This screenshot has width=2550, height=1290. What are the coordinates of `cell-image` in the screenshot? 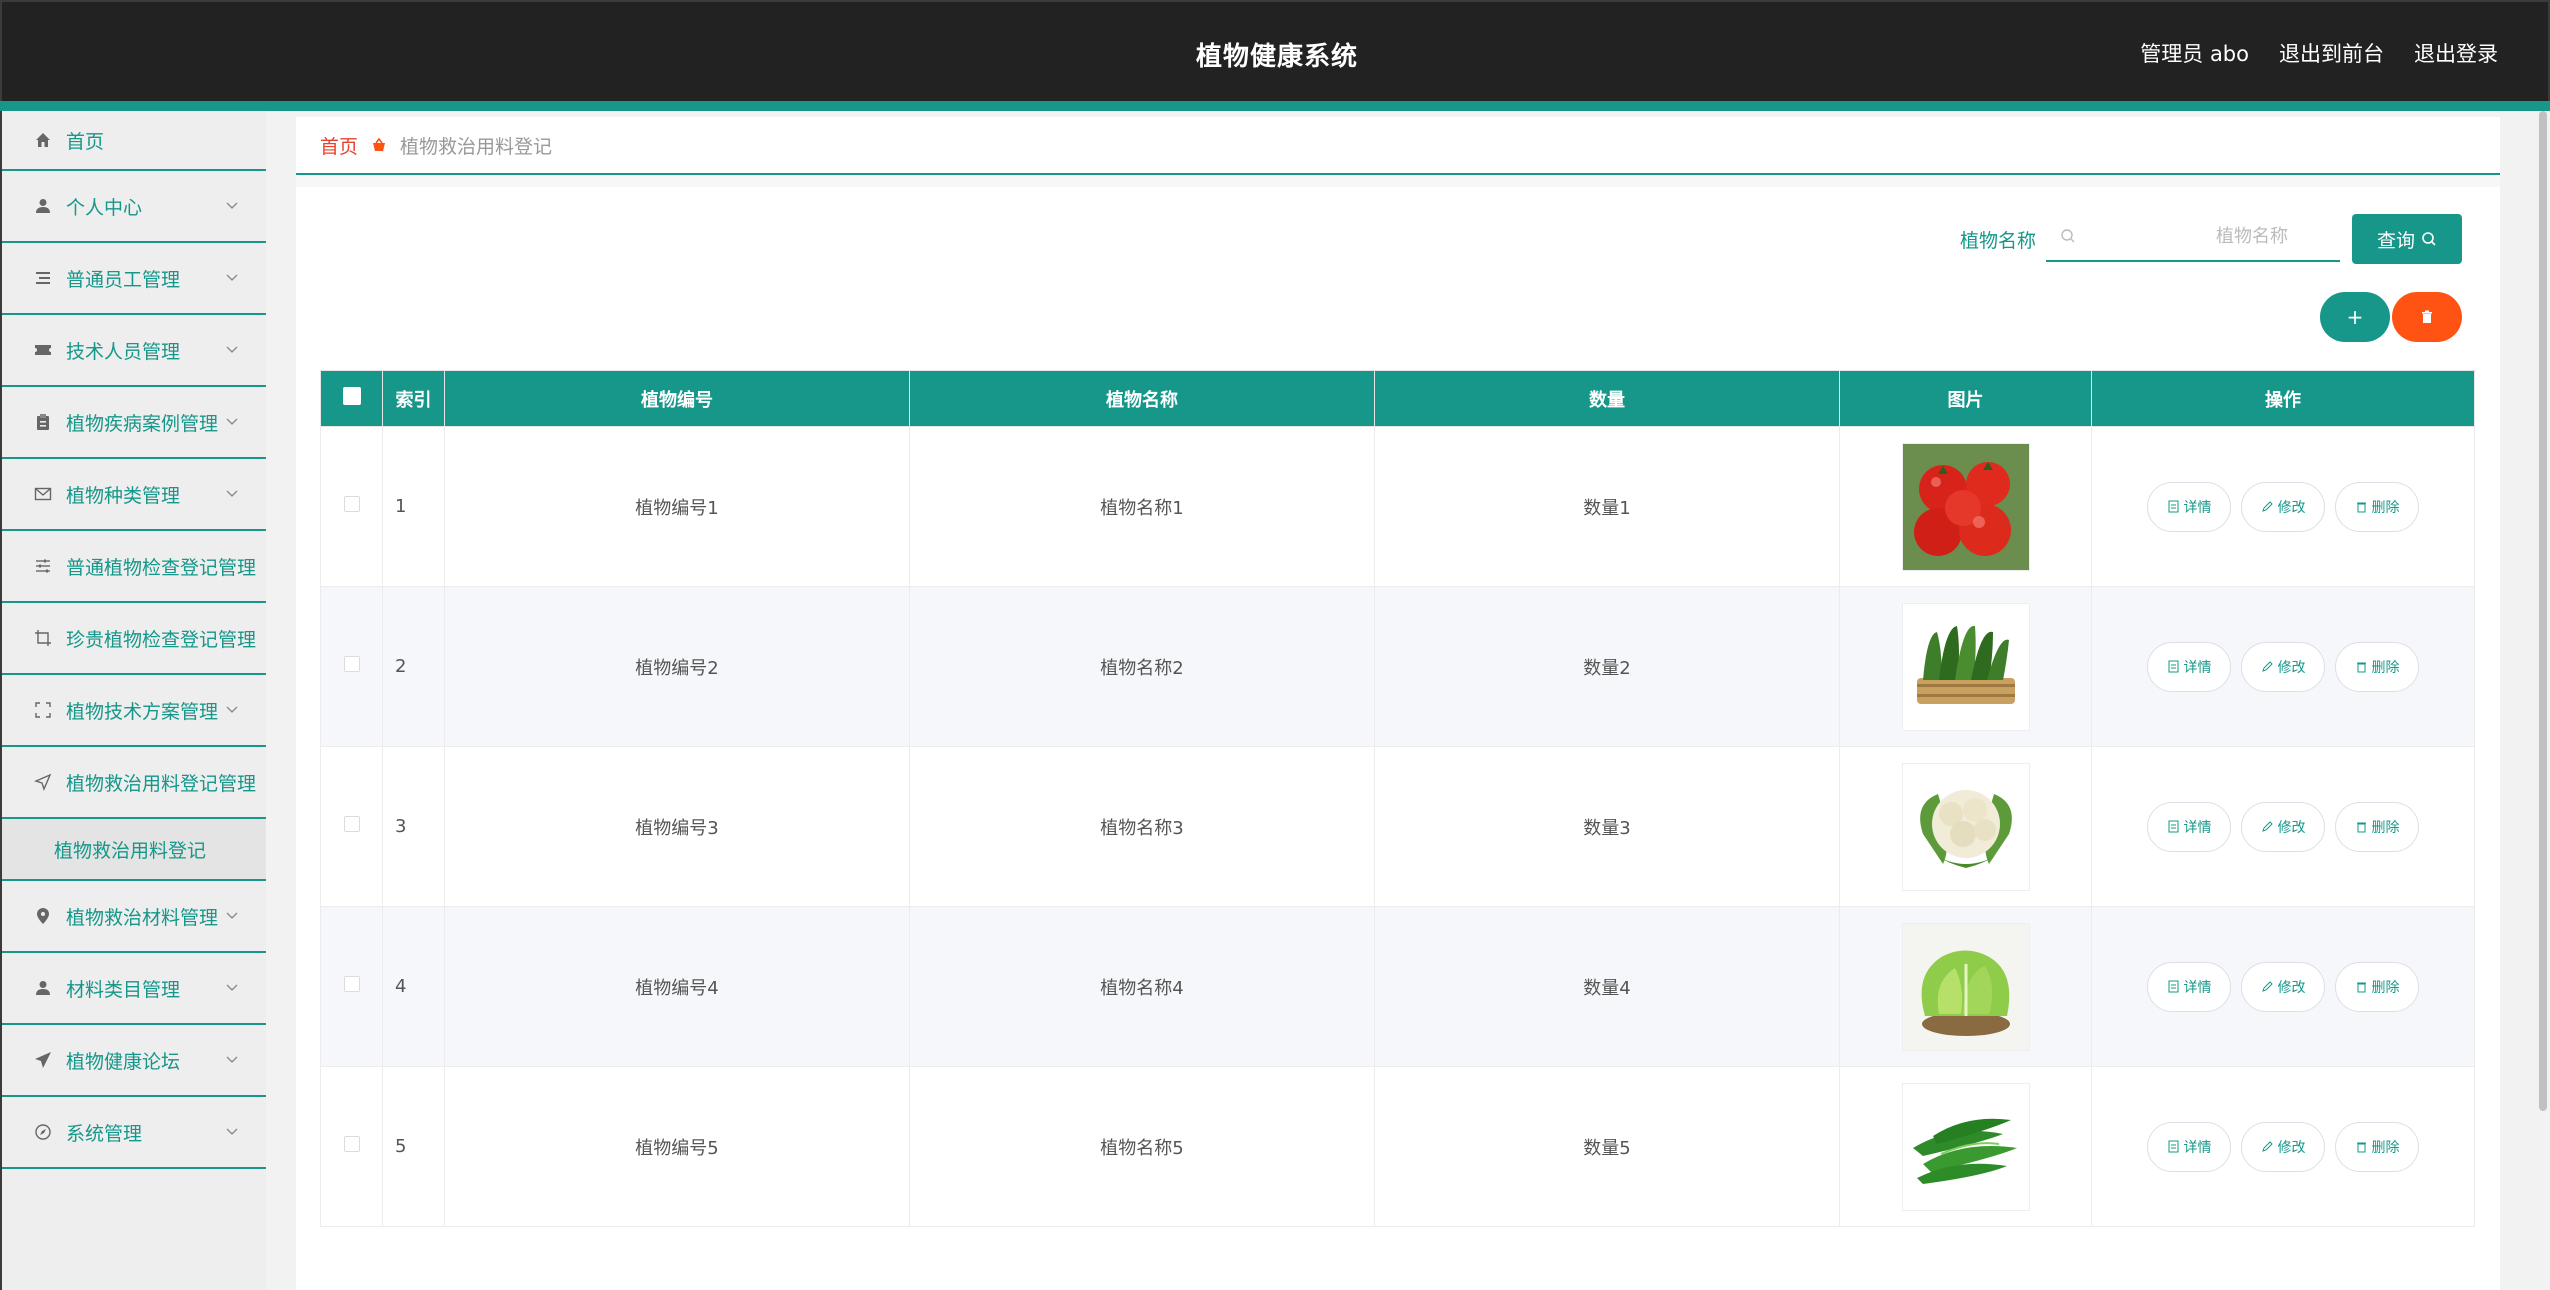 It's located at (1965, 506).